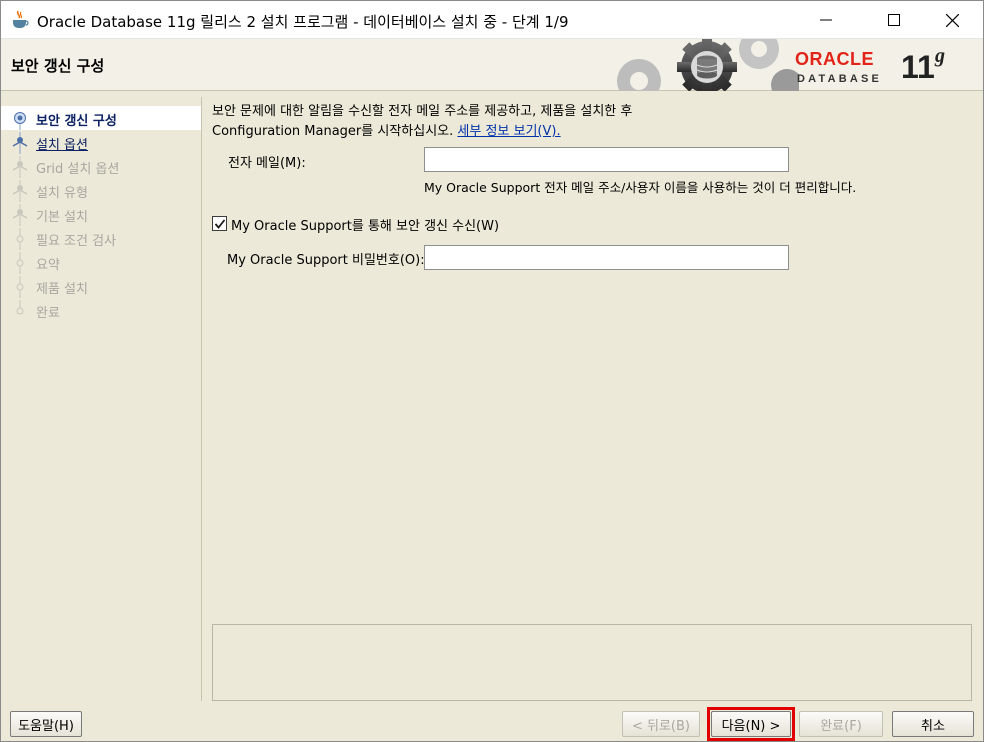 This screenshot has width=984, height=742. Describe the element at coordinates (76, 241) in the screenshot. I see `nav-step-label: 필요 조건 검사` at that location.